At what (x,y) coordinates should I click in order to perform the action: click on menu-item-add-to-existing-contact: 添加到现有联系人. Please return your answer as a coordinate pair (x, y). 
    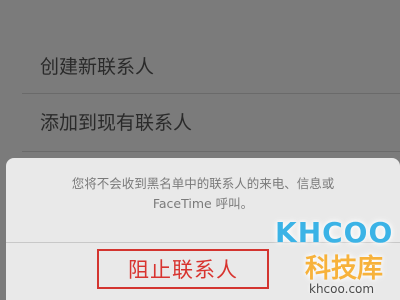
    Looking at the image, I should click on (211, 123).